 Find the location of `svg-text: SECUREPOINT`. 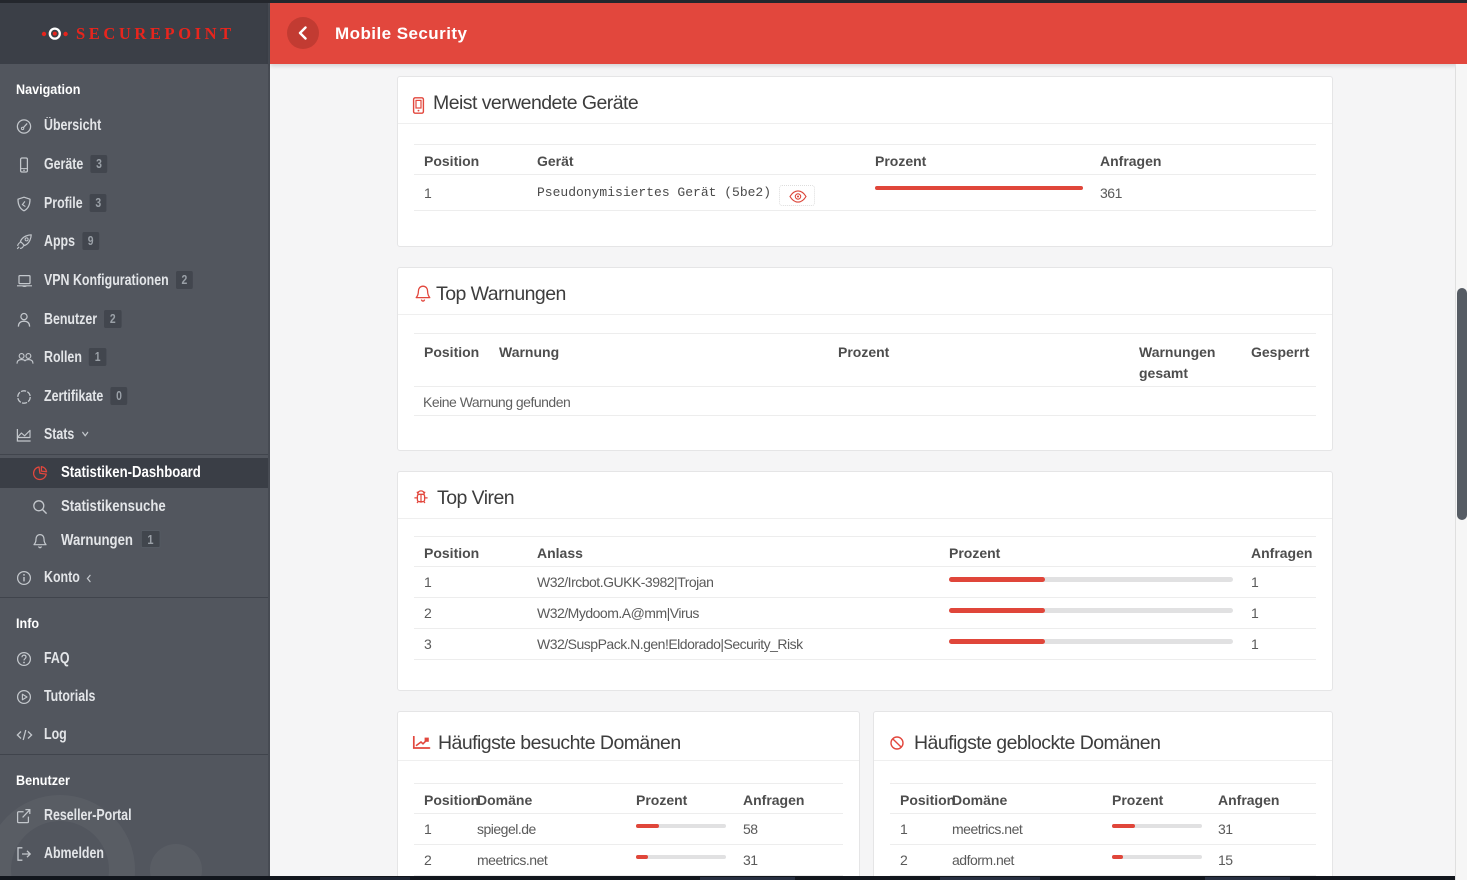

svg-text: SECUREPOINT is located at coordinates (155, 33).